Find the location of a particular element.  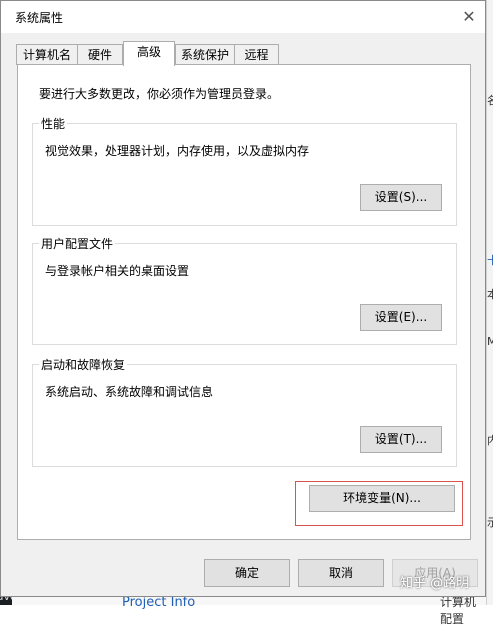

highlight-box is located at coordinates (379, 503).